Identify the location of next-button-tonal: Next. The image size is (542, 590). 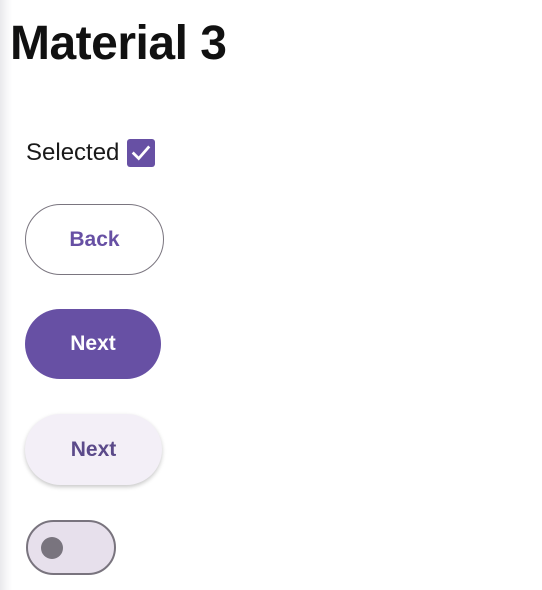
(93, 449).